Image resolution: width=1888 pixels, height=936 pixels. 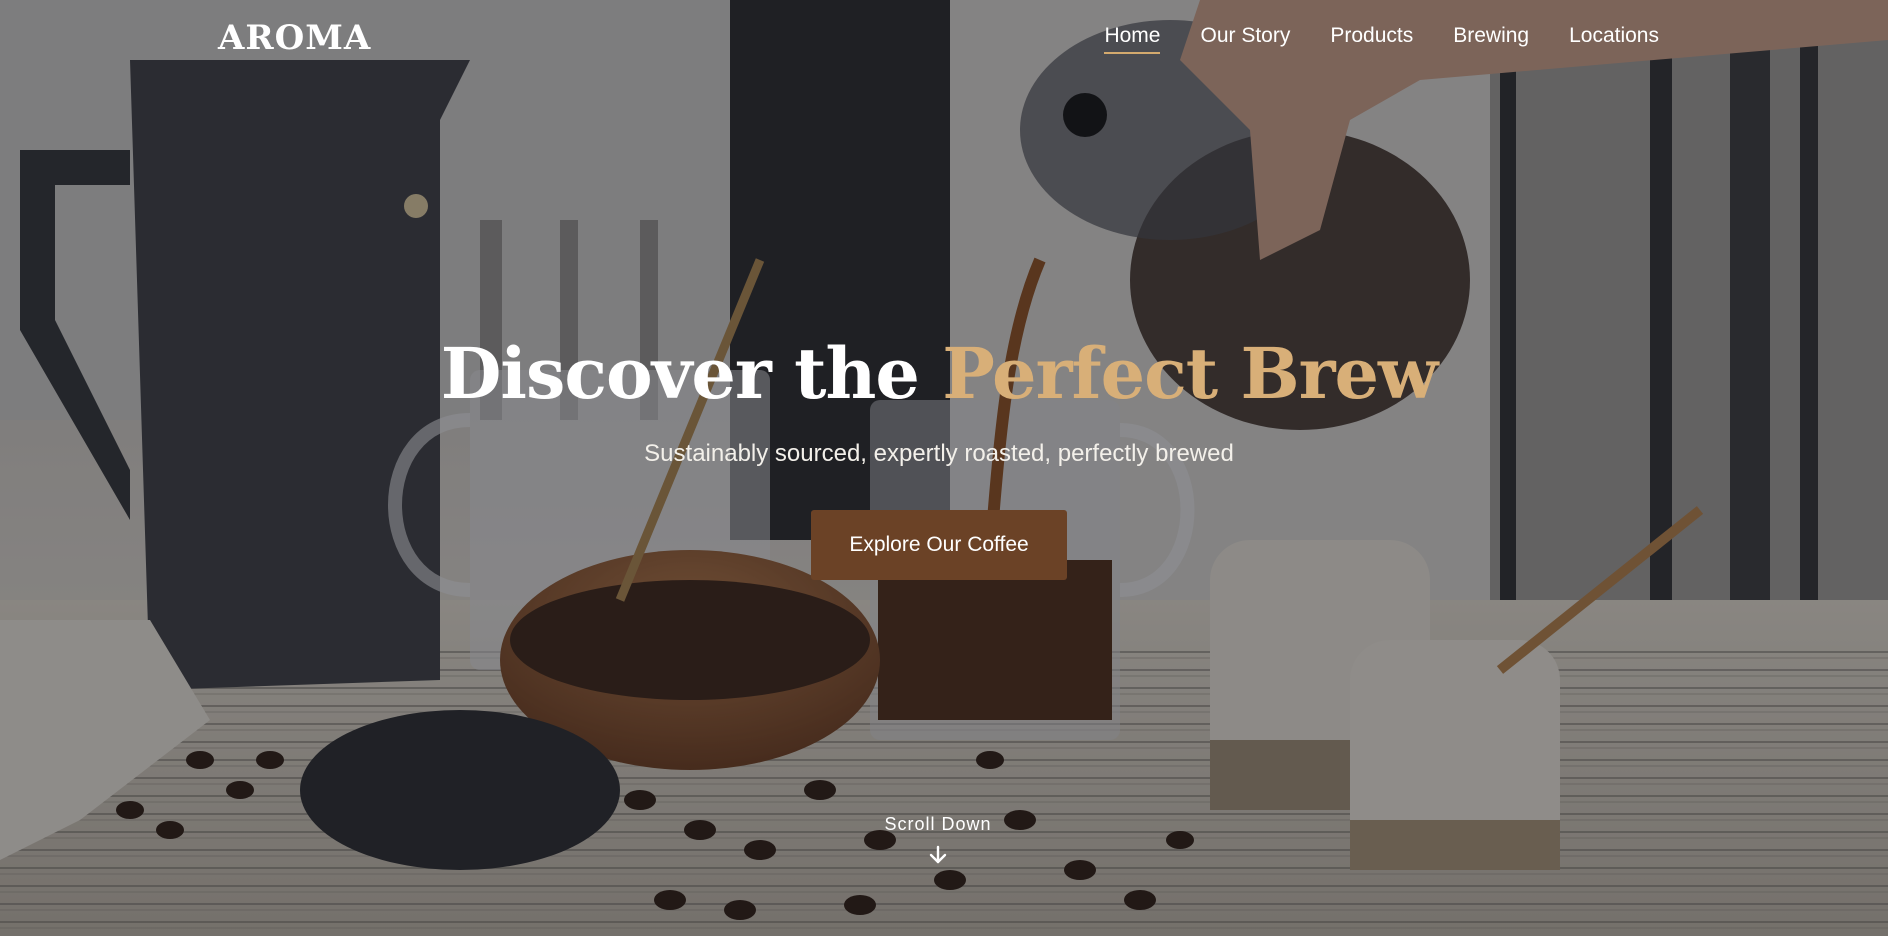 What do you see at coordinates (1614, 39) in the screenshot?
I see `nav-item-locations: Locations` at bounding box center [1614, 39].